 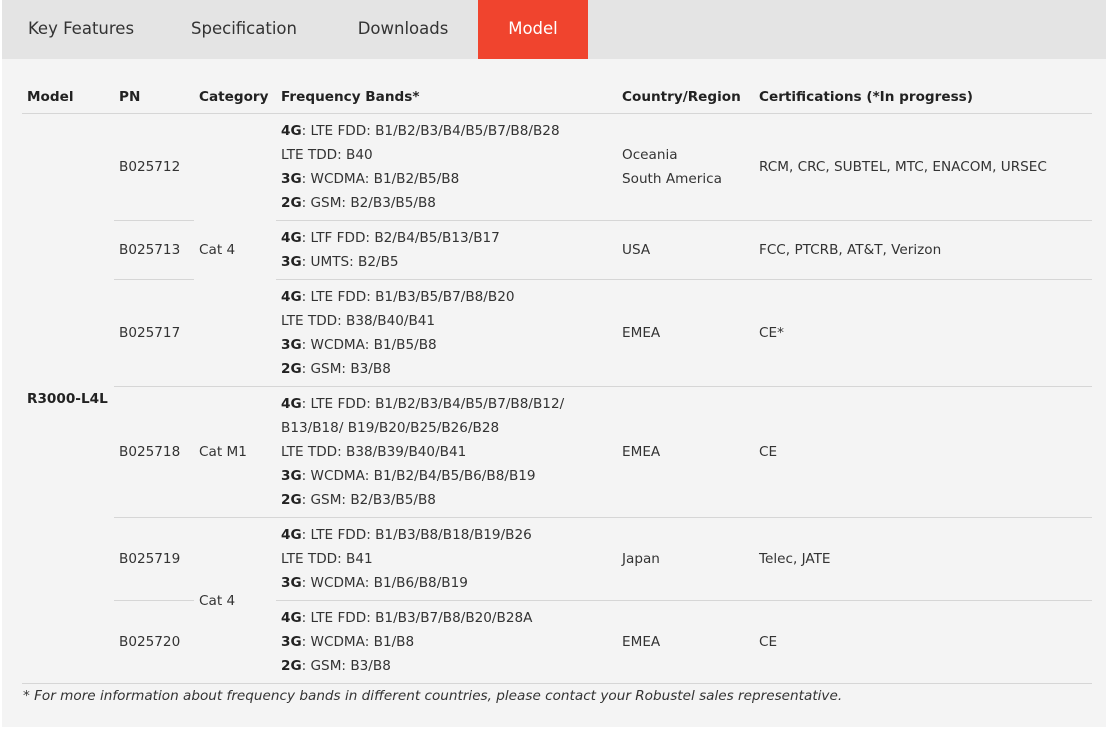 I want to click on header-country-region: Country/Region, so click(x=681, y=97).